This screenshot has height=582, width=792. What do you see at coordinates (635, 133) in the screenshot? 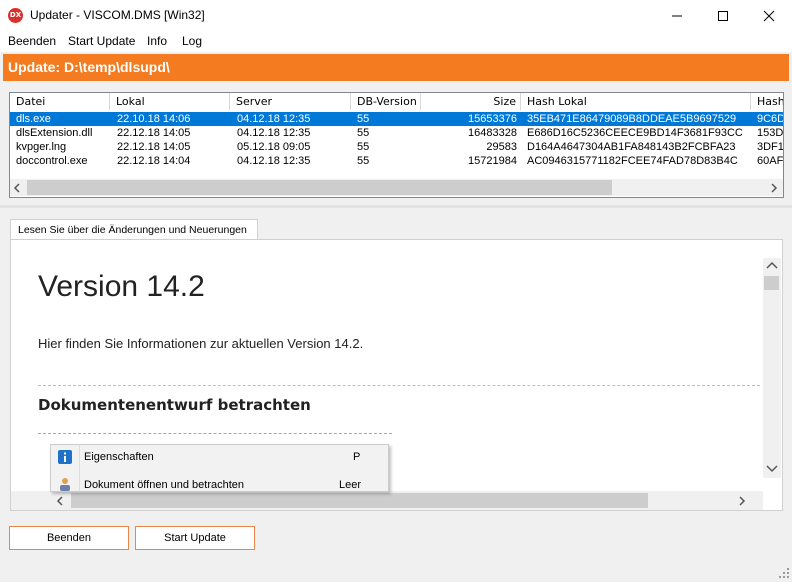
I see `cell-hash-local: E686D16C5236CEECE9BD14F3681F93CC` at bounding box center [635, 133].